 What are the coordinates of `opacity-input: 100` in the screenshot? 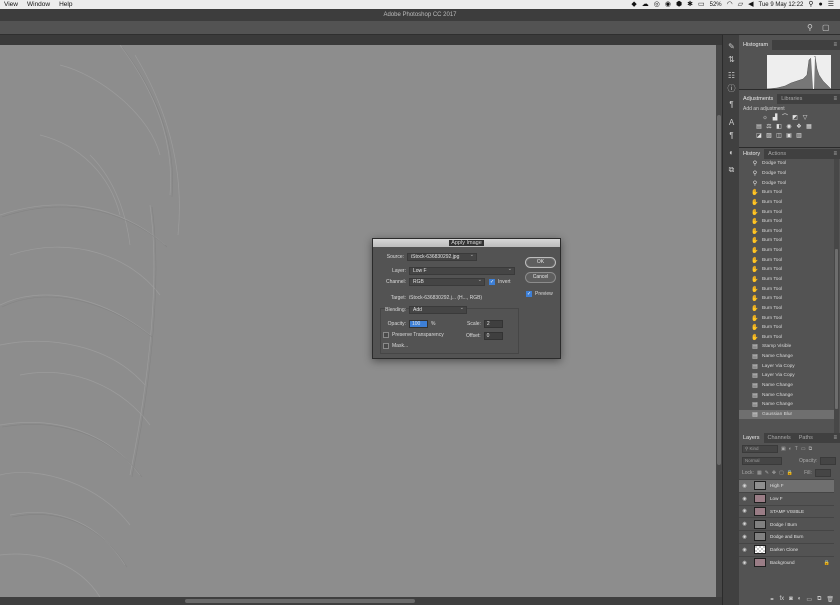 It's located at (418, 324).